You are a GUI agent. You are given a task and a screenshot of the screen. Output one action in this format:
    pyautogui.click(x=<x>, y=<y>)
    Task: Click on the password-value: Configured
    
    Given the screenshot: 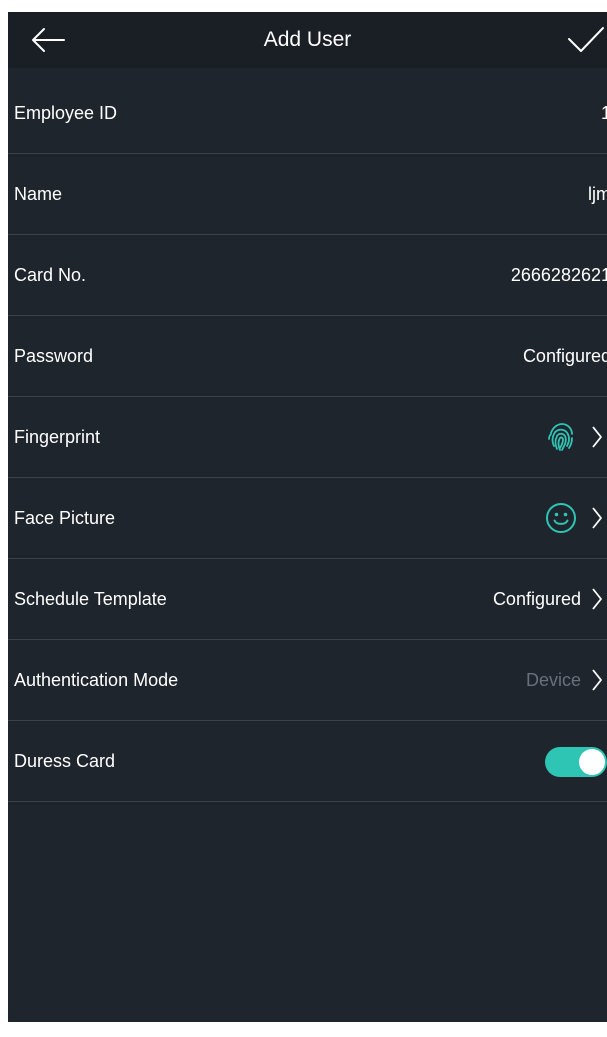 What is the action you would take?
    pyautogui.click(x=564, y=356)
    